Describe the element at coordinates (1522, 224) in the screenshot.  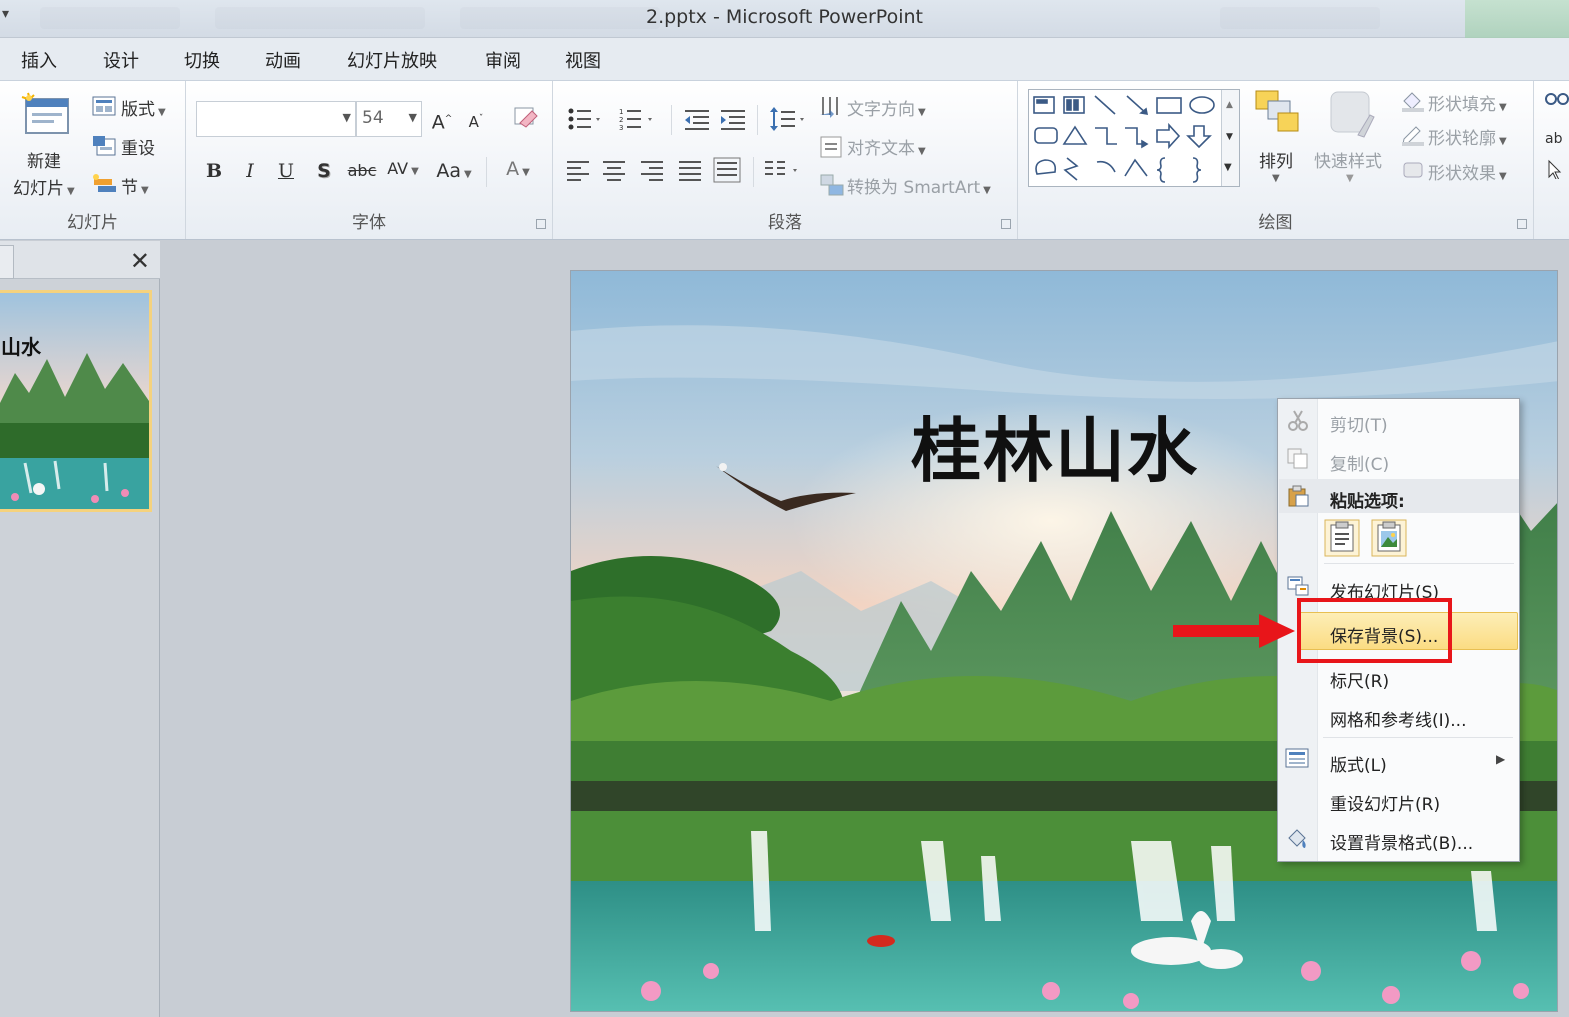
I see `drawing-dialog-launcher-icon` at that location.